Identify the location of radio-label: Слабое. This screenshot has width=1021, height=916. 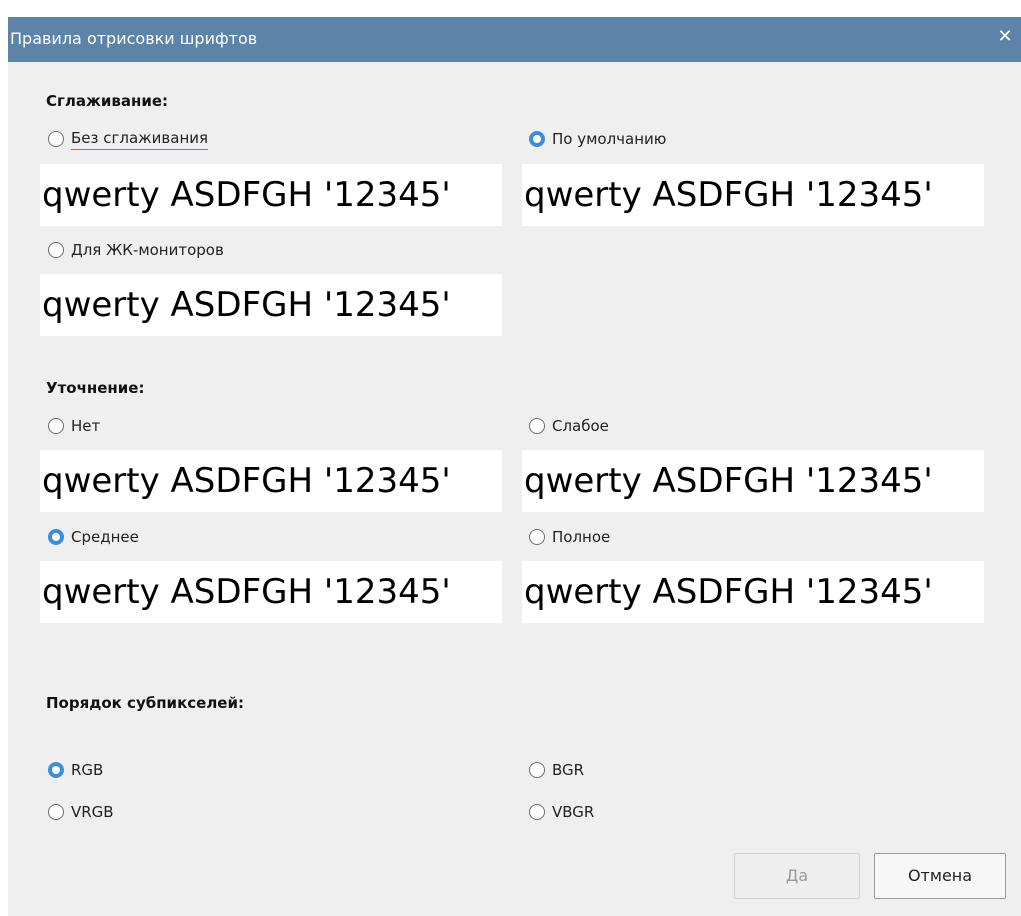
(580, 426).